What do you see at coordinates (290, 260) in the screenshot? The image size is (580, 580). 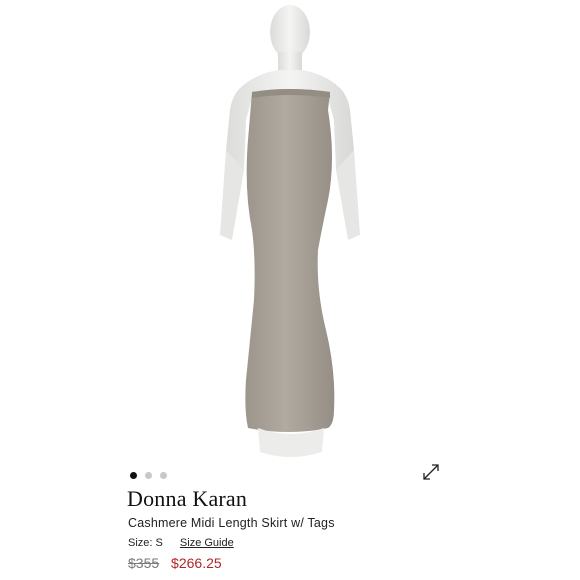 I see `dress` at bounding box center [290, 260].